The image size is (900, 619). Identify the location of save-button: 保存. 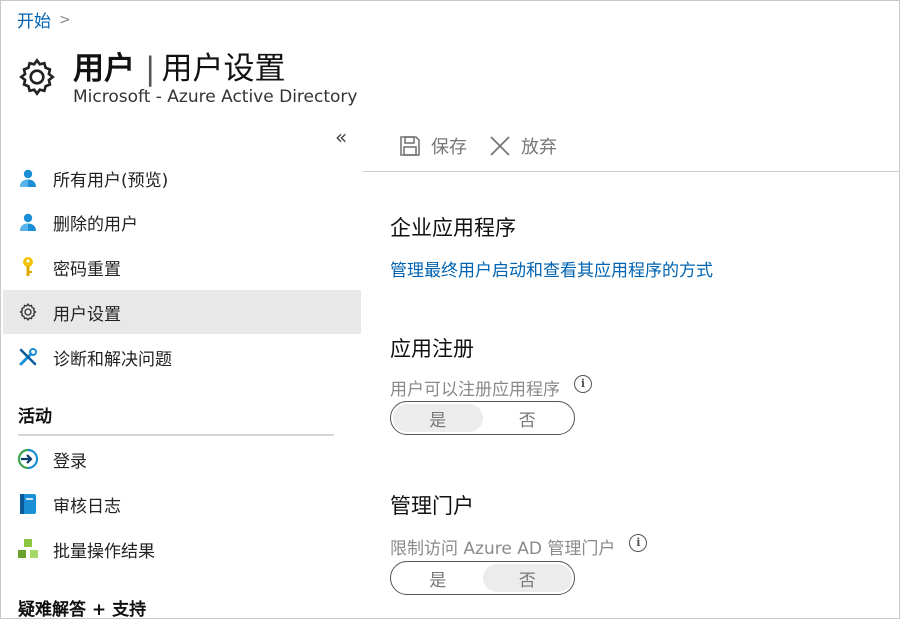
(433, 146).